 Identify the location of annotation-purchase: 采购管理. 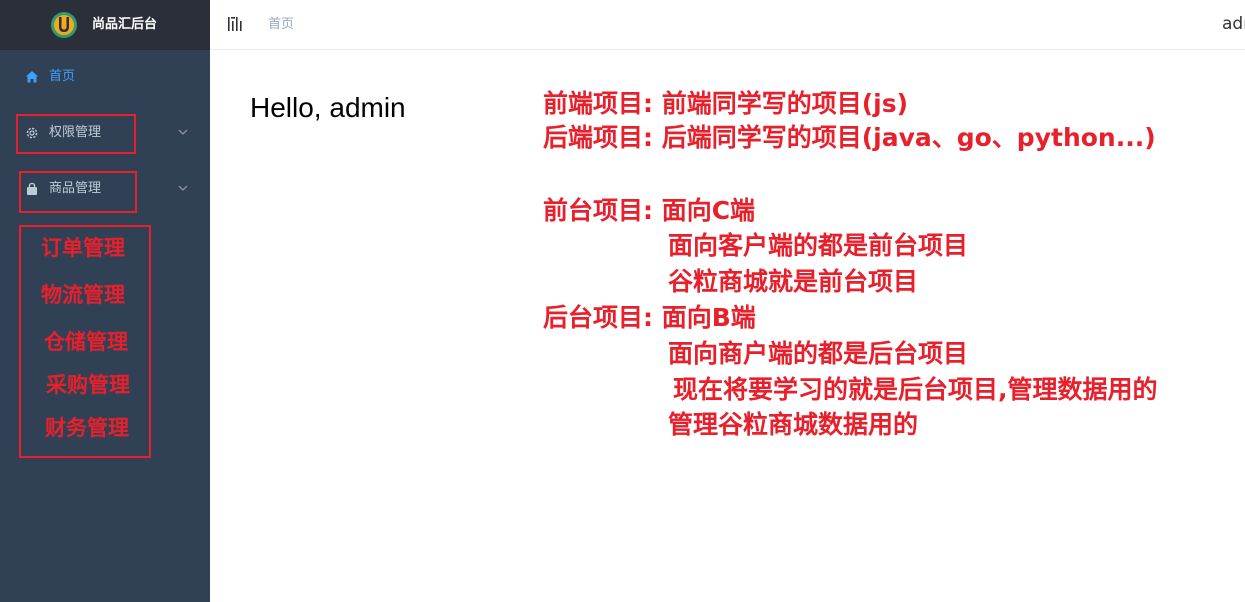
(88, 385).